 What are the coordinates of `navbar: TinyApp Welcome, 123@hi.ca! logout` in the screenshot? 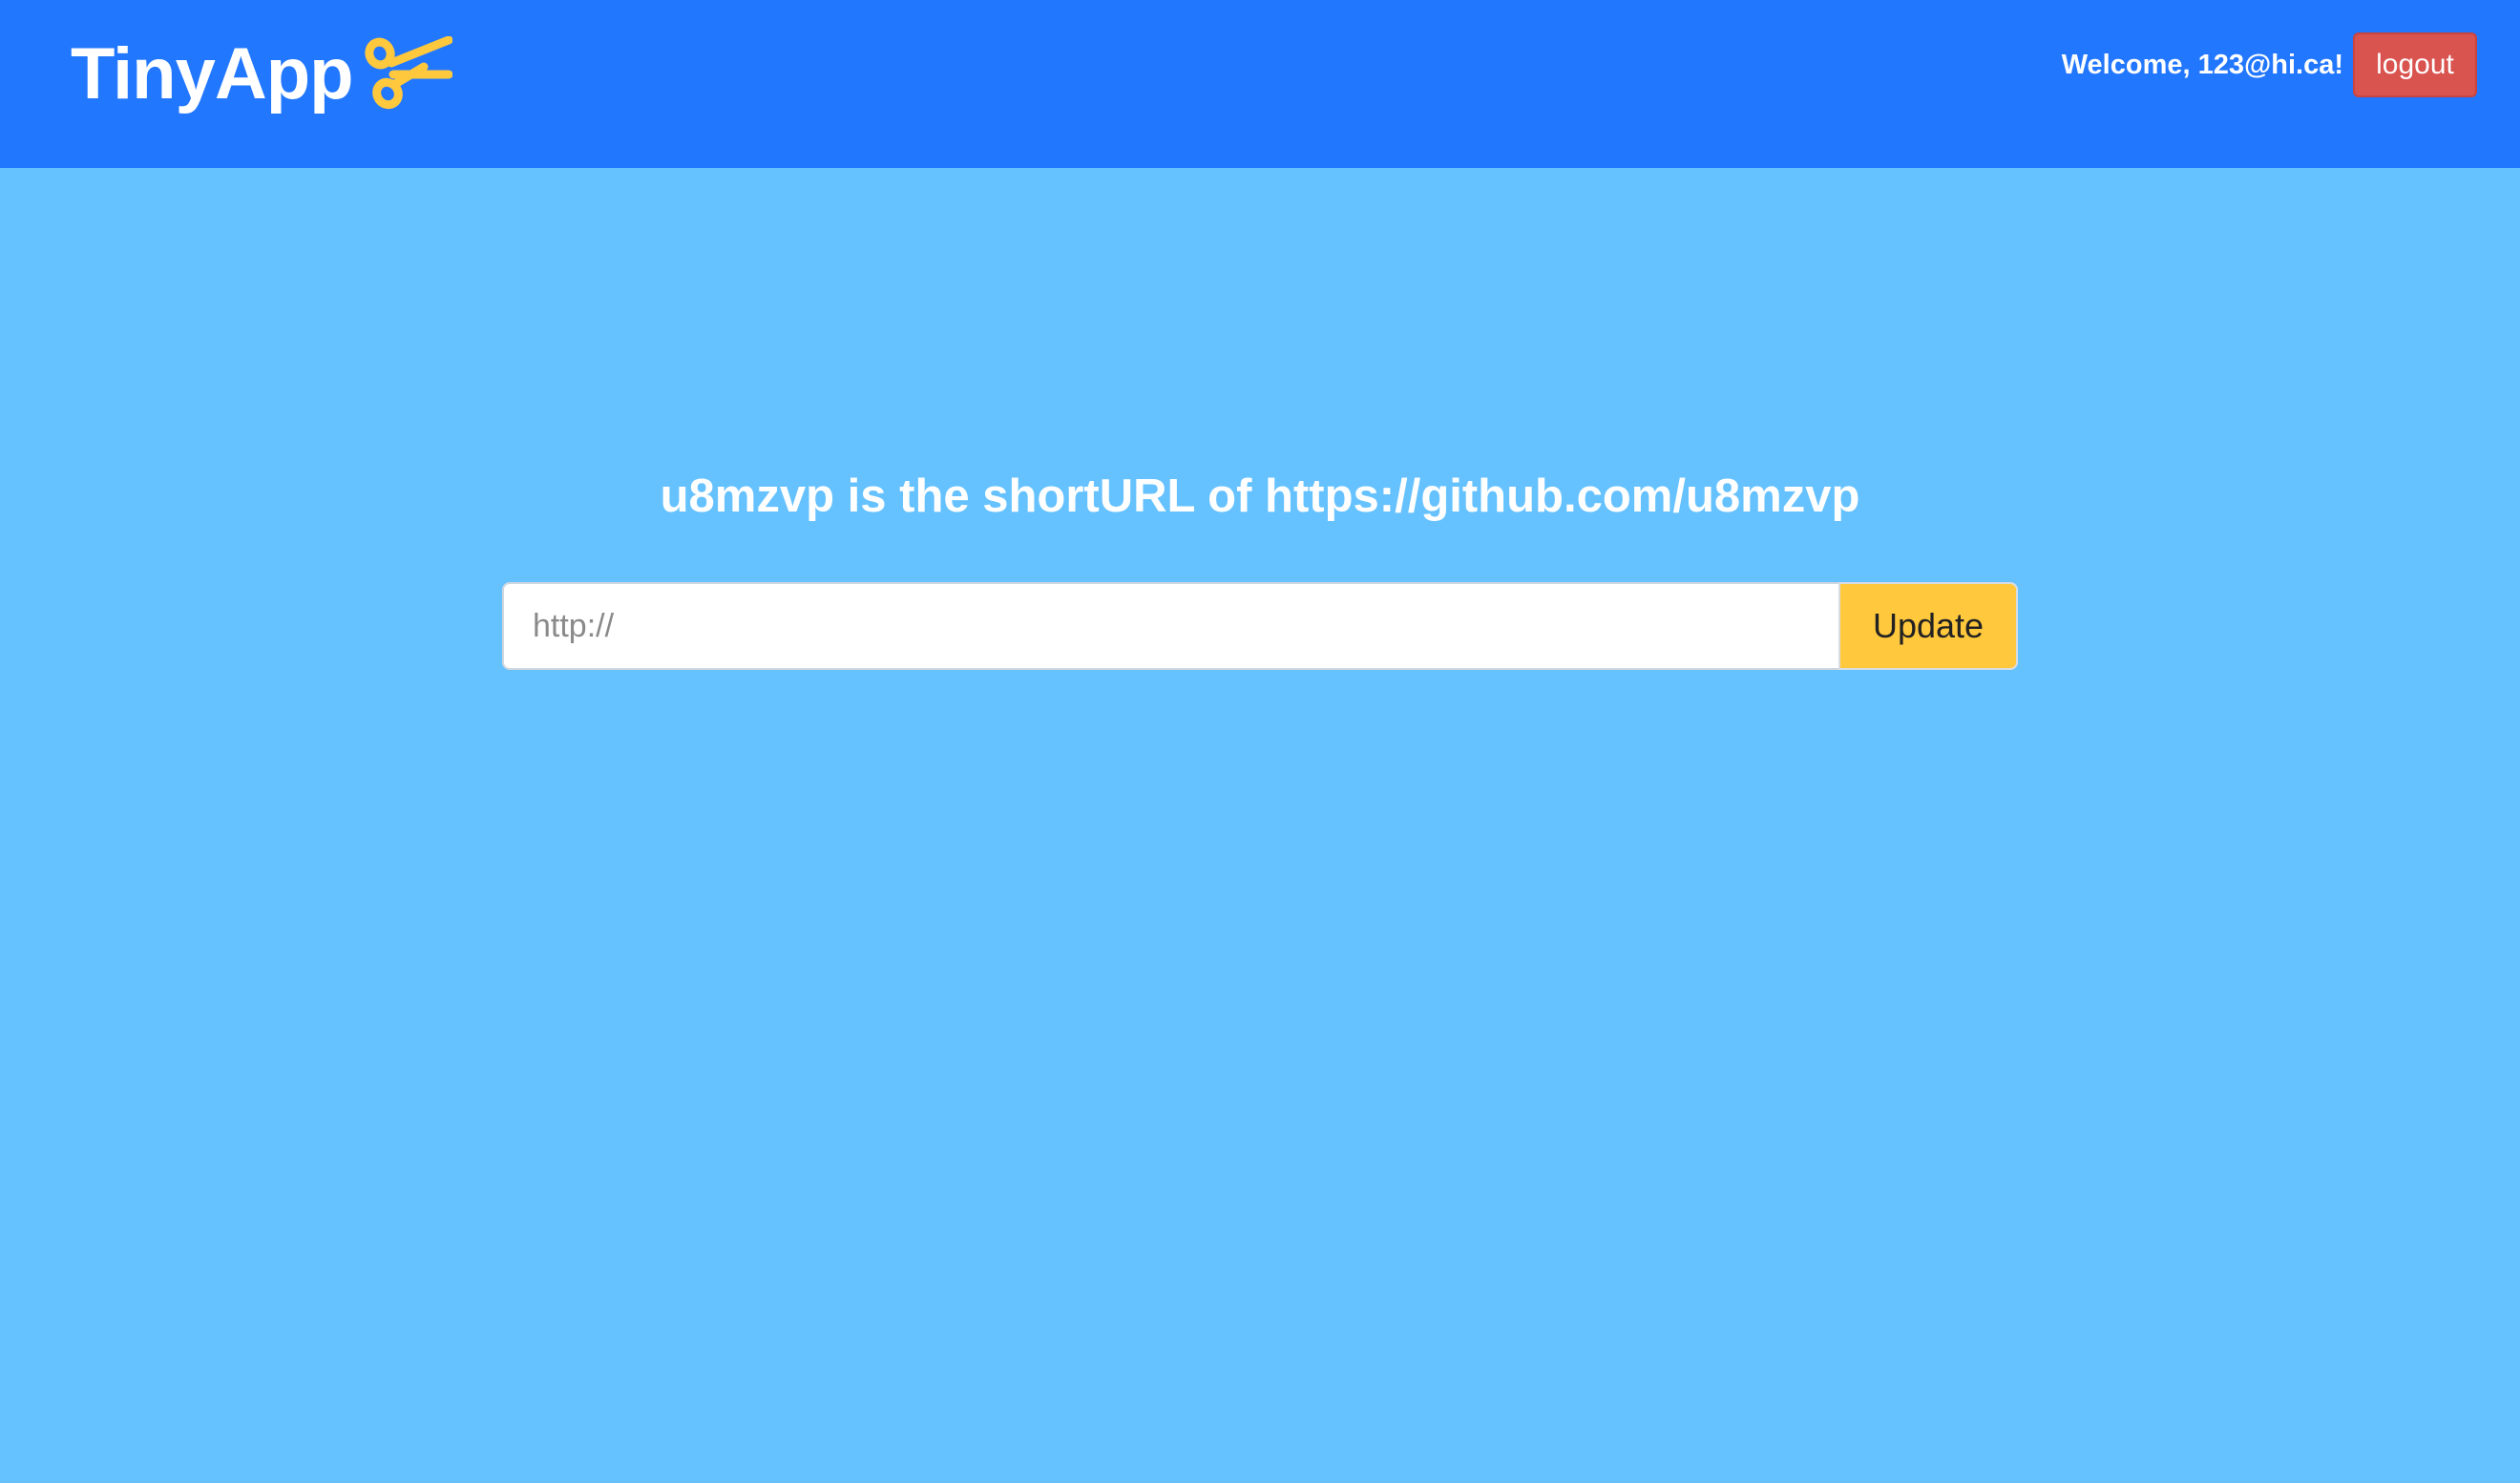 It's located at (1260, 84).